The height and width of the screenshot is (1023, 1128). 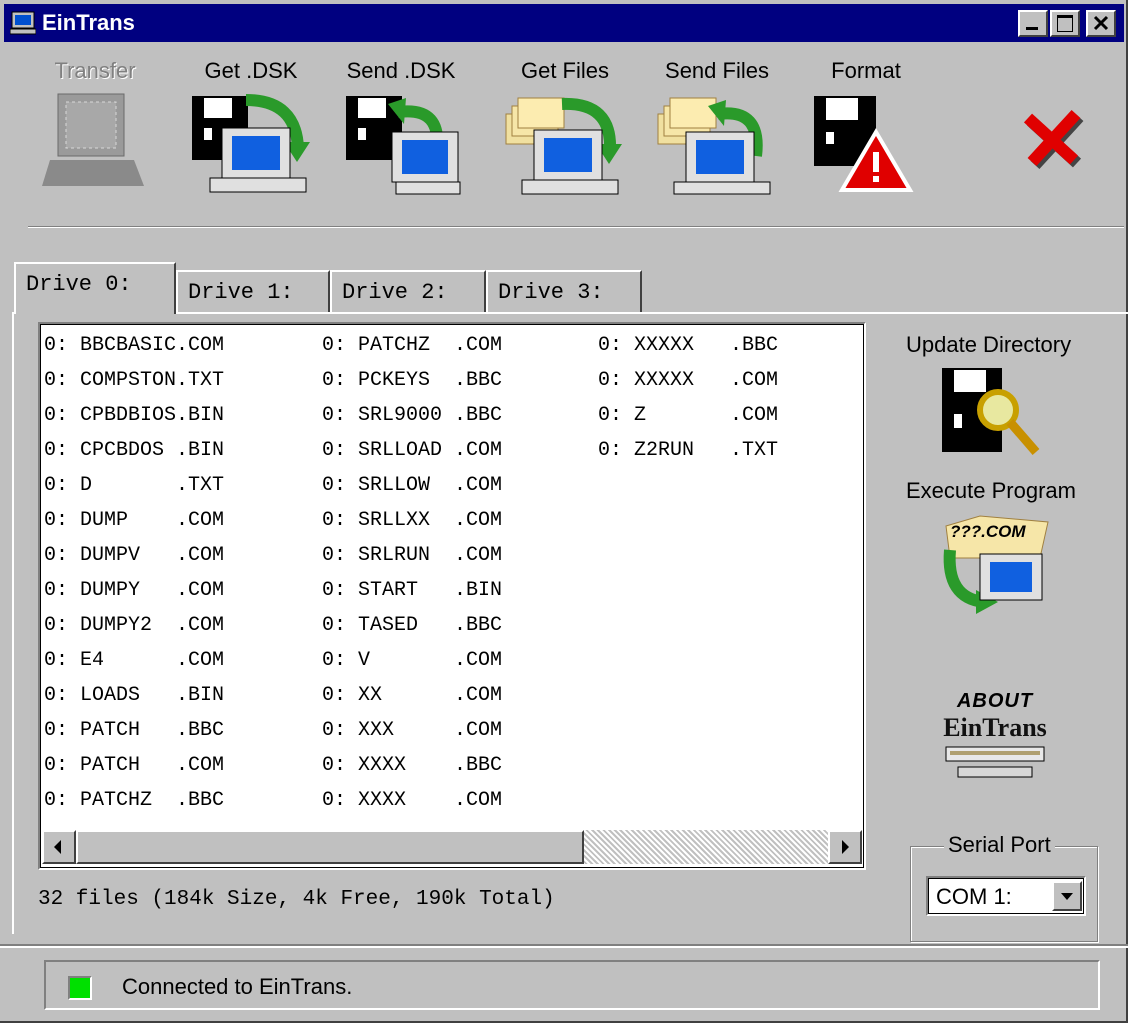 I want to click on connection-led-icon, so click(x=80, y=988).